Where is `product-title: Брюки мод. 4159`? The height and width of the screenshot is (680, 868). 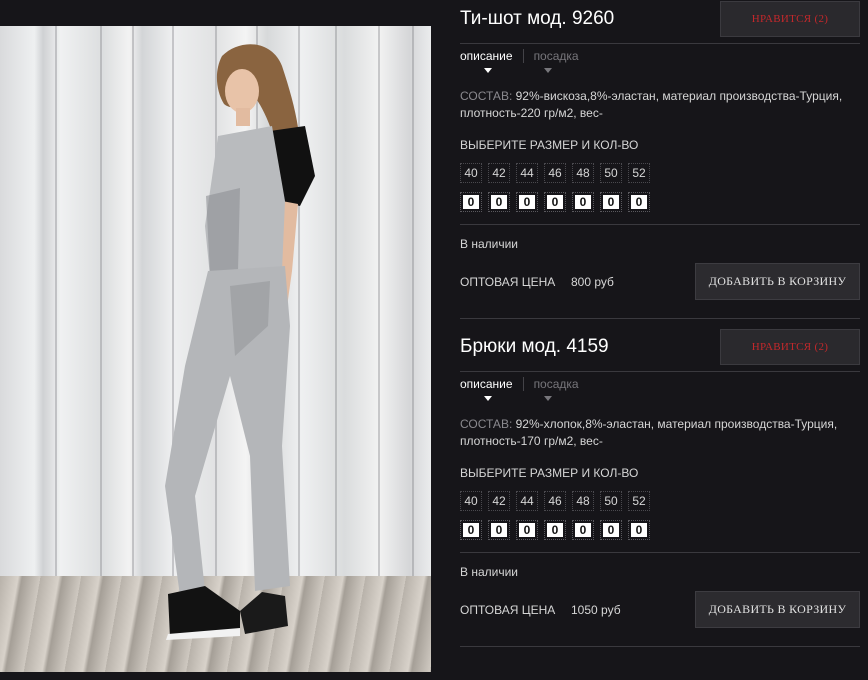
product-title: Брюки мод. 4159 is located at coordinates (534, 346).